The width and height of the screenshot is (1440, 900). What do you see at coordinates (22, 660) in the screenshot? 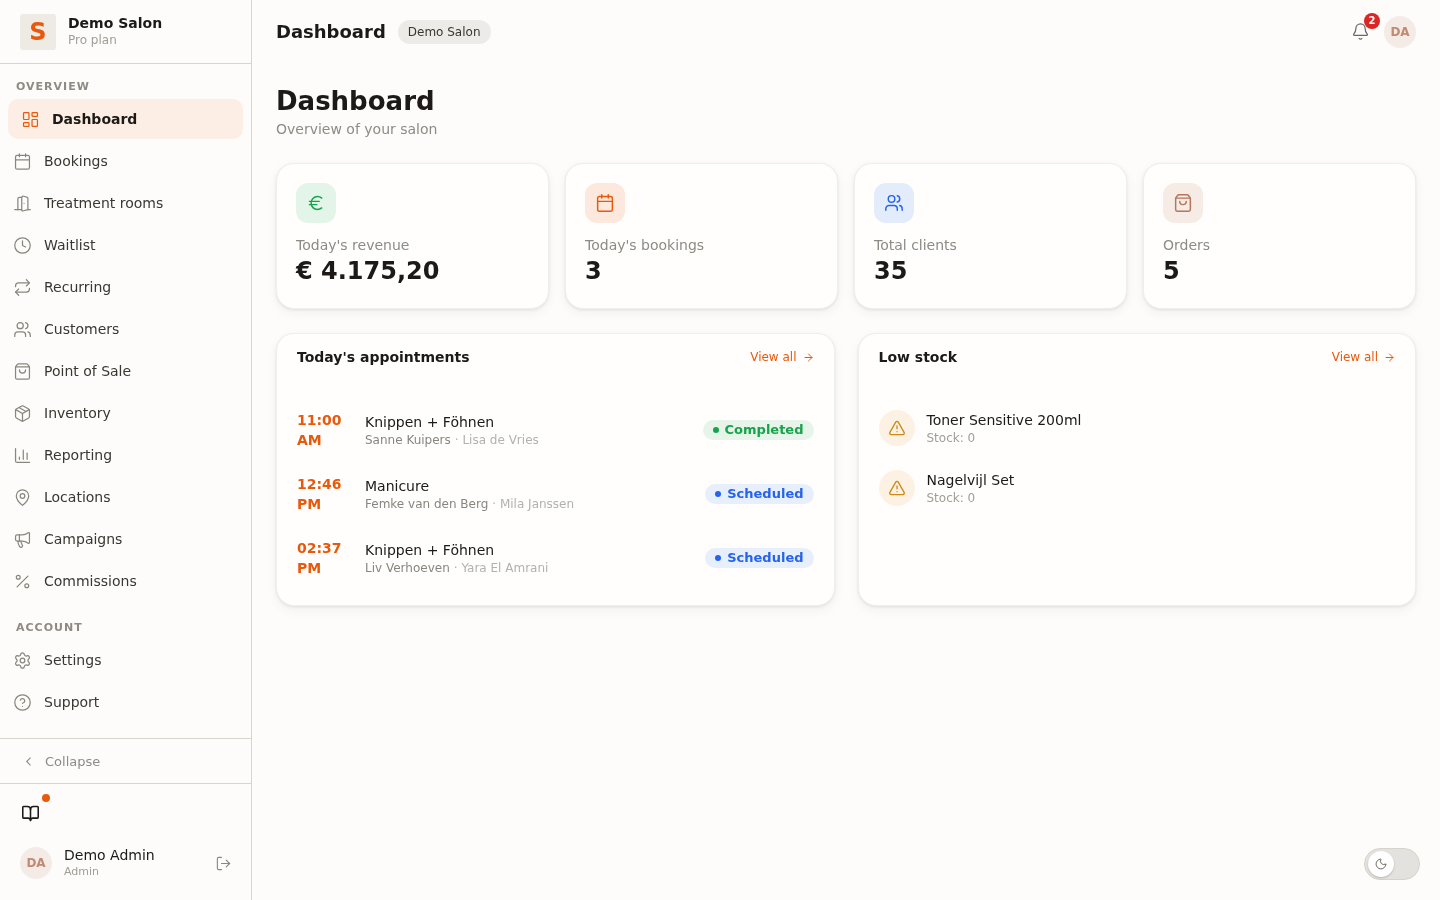
I see `settings-icon` at bounding box center [22, 660].